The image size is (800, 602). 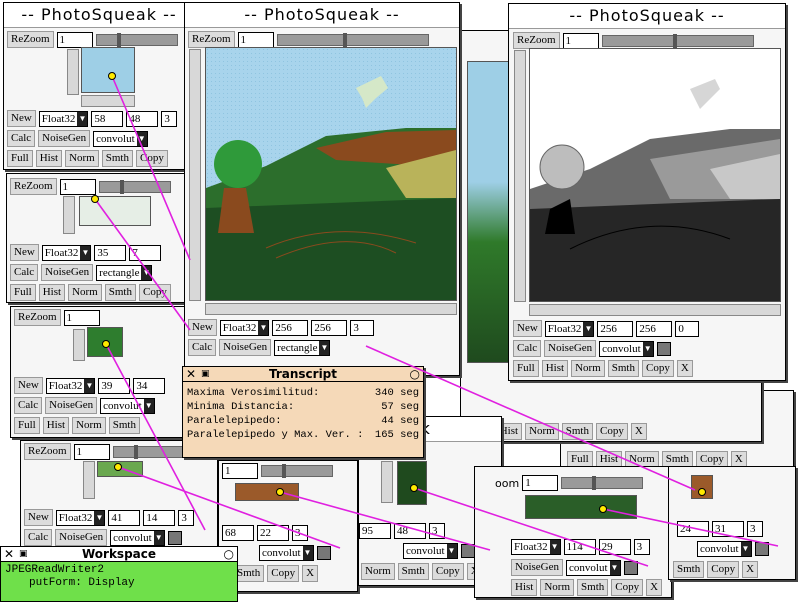 What do you see at coordinates (124, 272) in the screenshot?
I see `operation-select: rectangle ▼` at bounding box center [124, 272].